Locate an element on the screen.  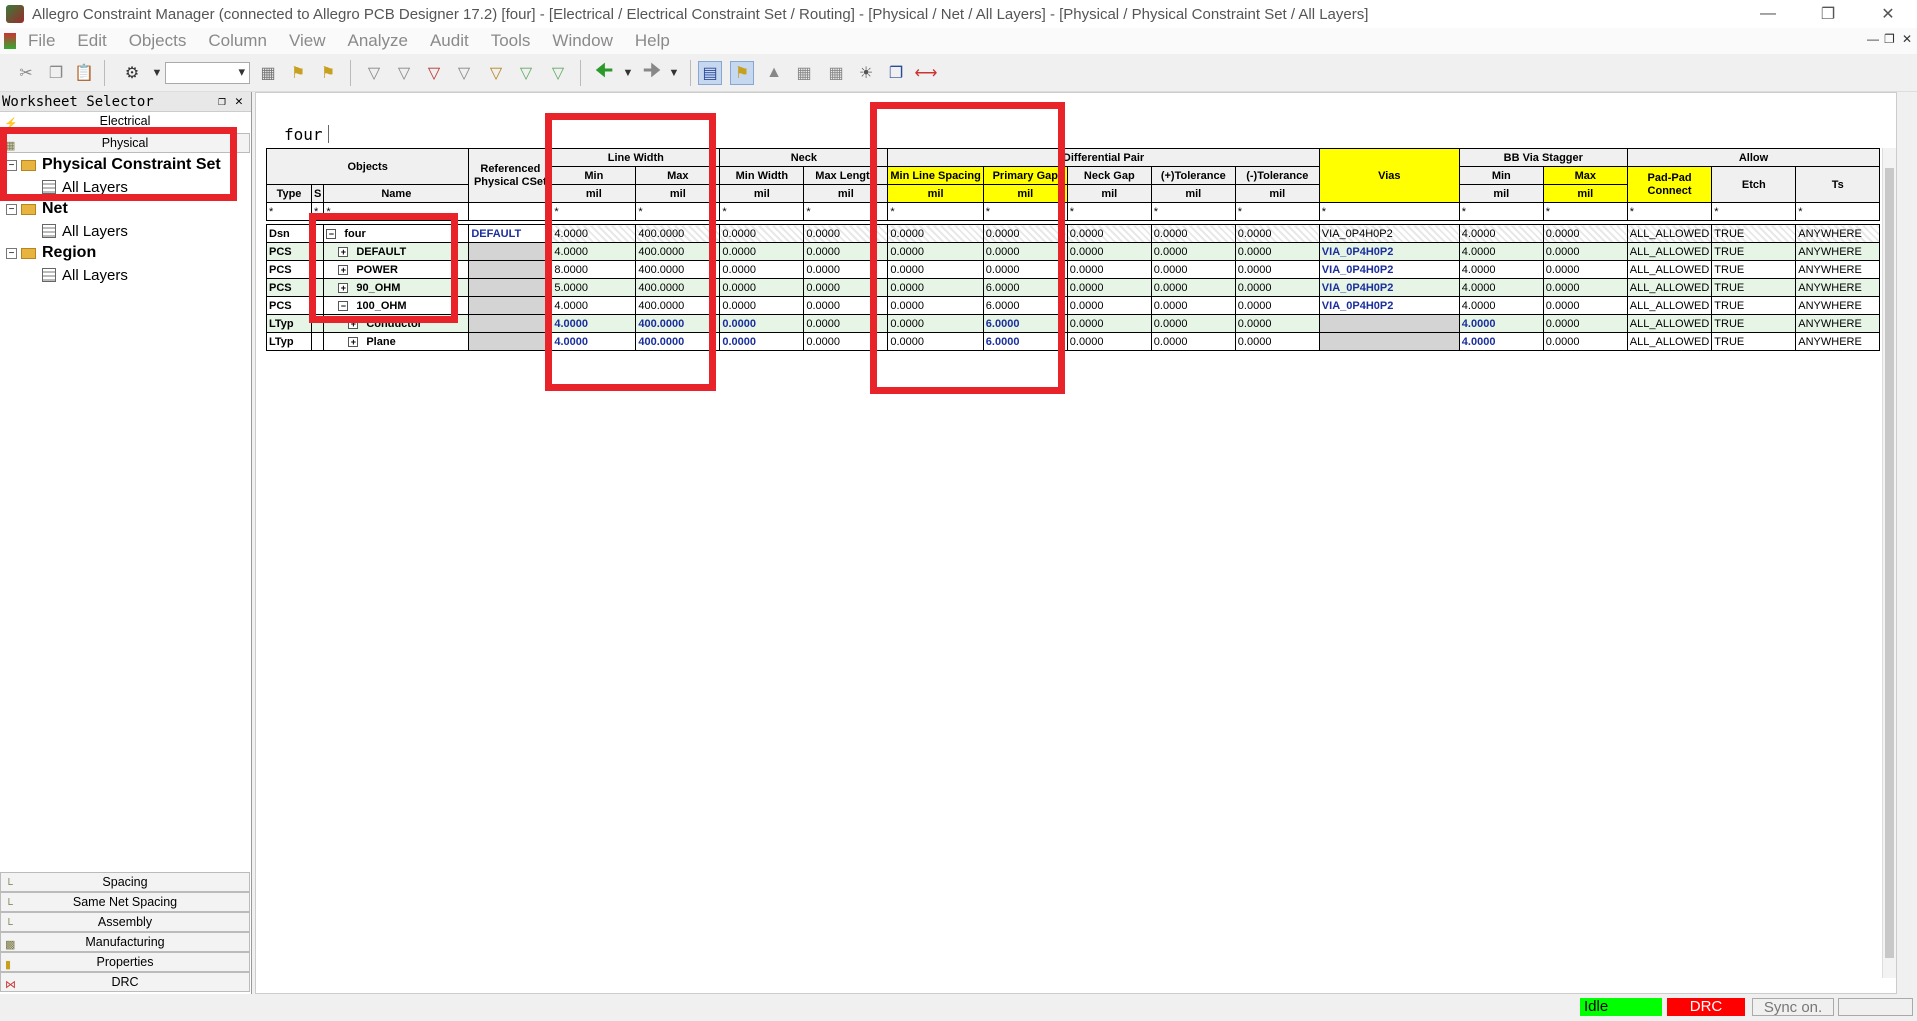
float-icon: ❐ is located at coordinates (222, 102).